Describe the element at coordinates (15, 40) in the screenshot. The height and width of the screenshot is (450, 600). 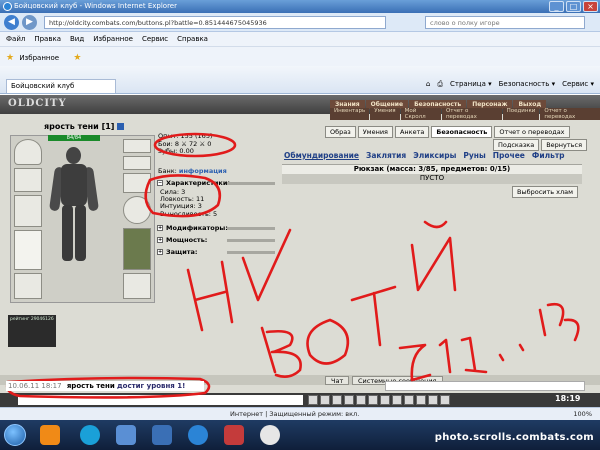
I see `menu-file: Файл` at that location.